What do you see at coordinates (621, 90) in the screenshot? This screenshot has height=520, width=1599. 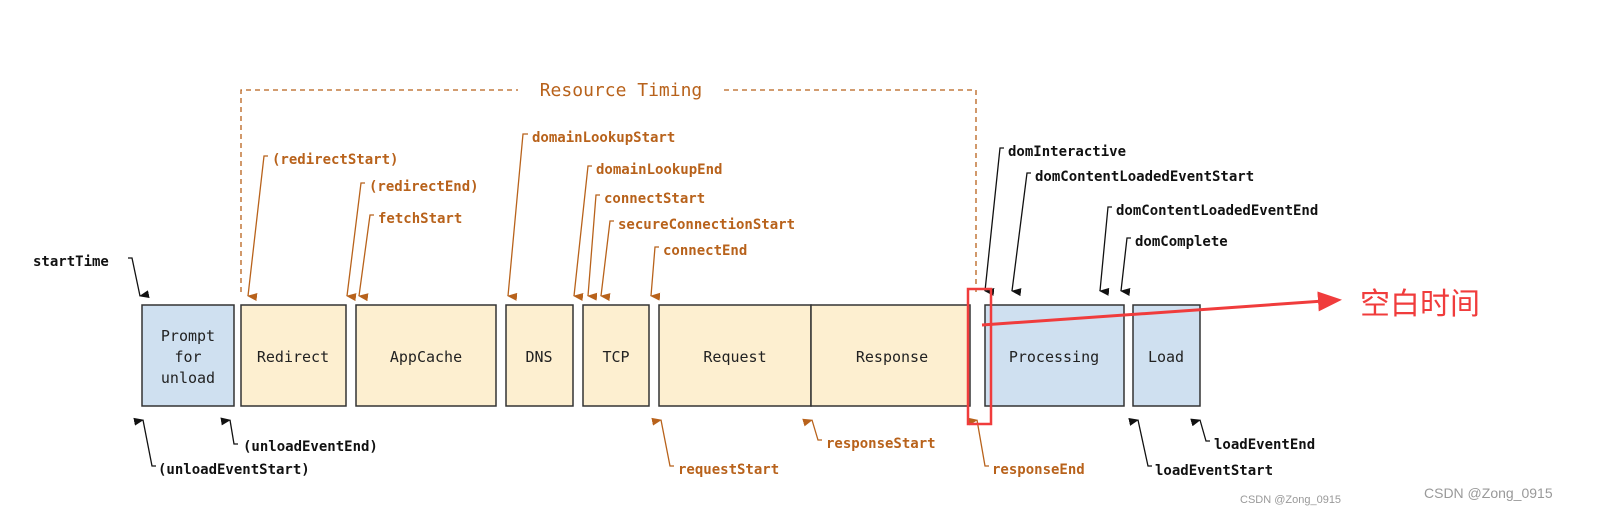 I see `resource-timing-title: Resource Timing` at bounding box center [621, 90].